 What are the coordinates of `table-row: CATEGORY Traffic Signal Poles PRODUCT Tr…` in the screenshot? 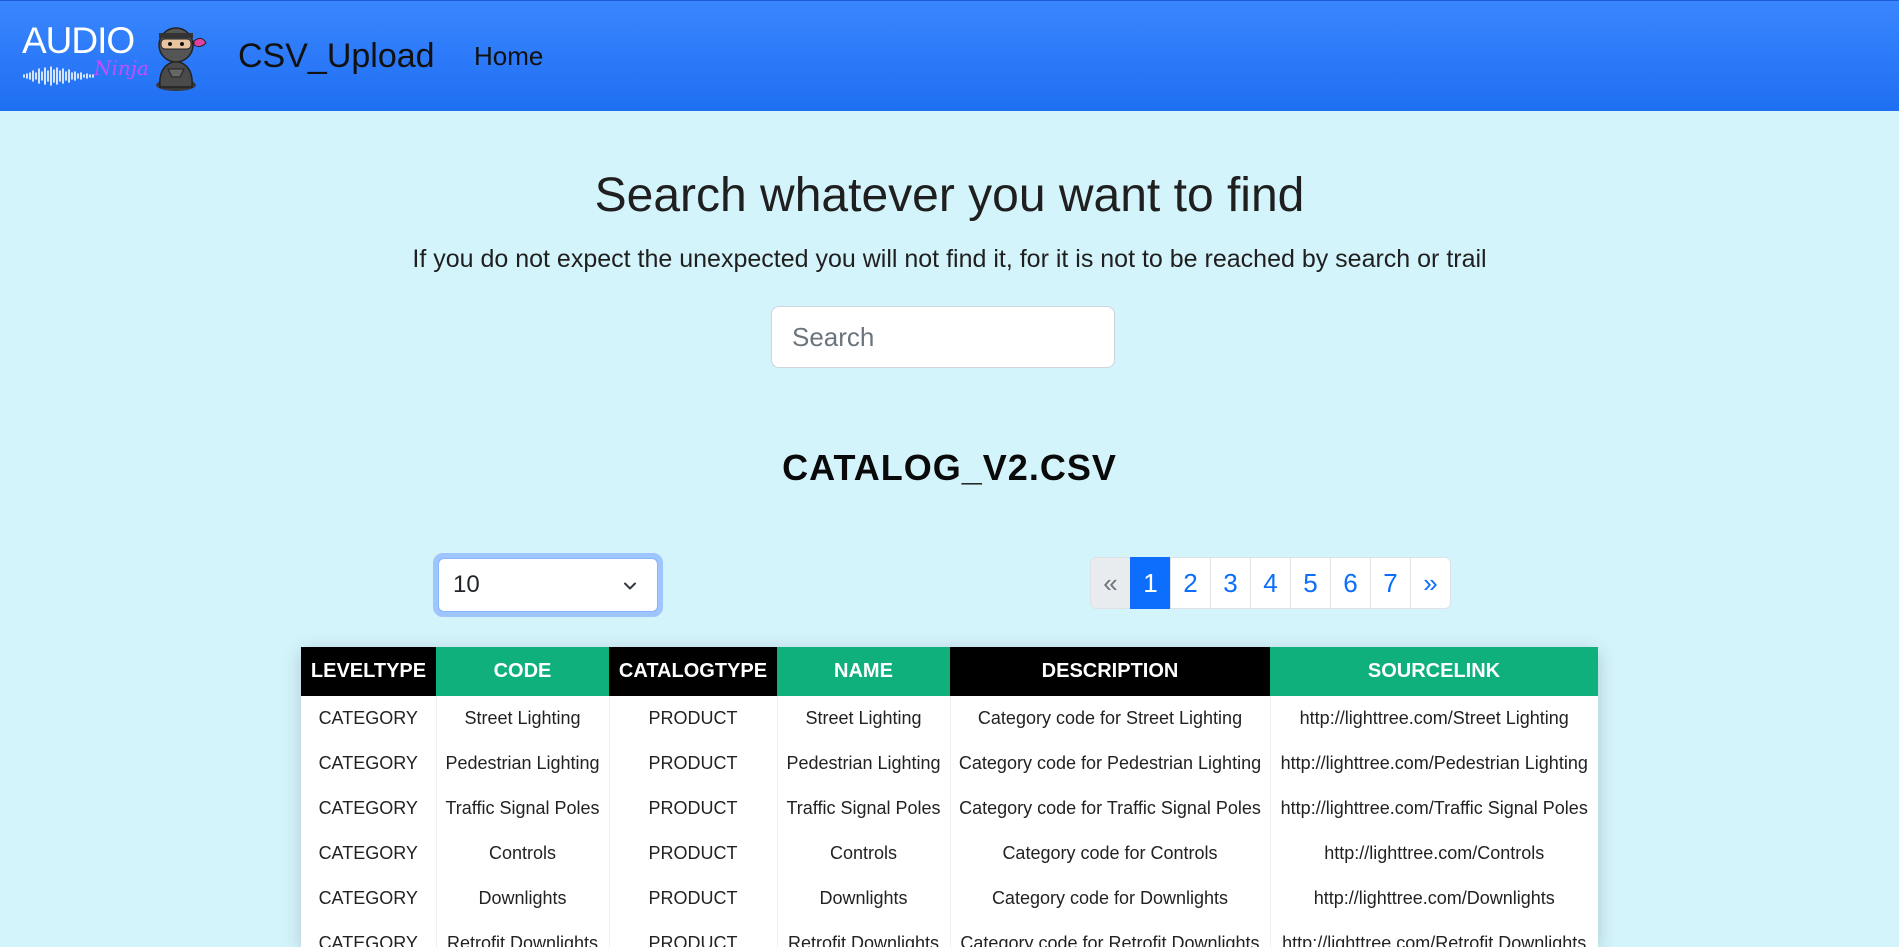 It's located at (949, 808).